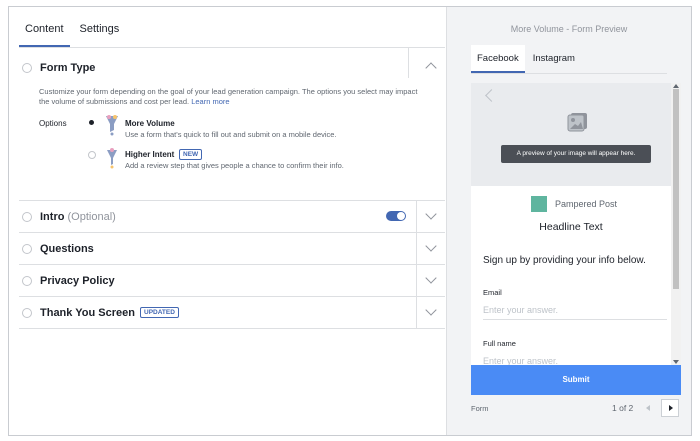  I want to click on submit-button: Submit, so click(576, 380).